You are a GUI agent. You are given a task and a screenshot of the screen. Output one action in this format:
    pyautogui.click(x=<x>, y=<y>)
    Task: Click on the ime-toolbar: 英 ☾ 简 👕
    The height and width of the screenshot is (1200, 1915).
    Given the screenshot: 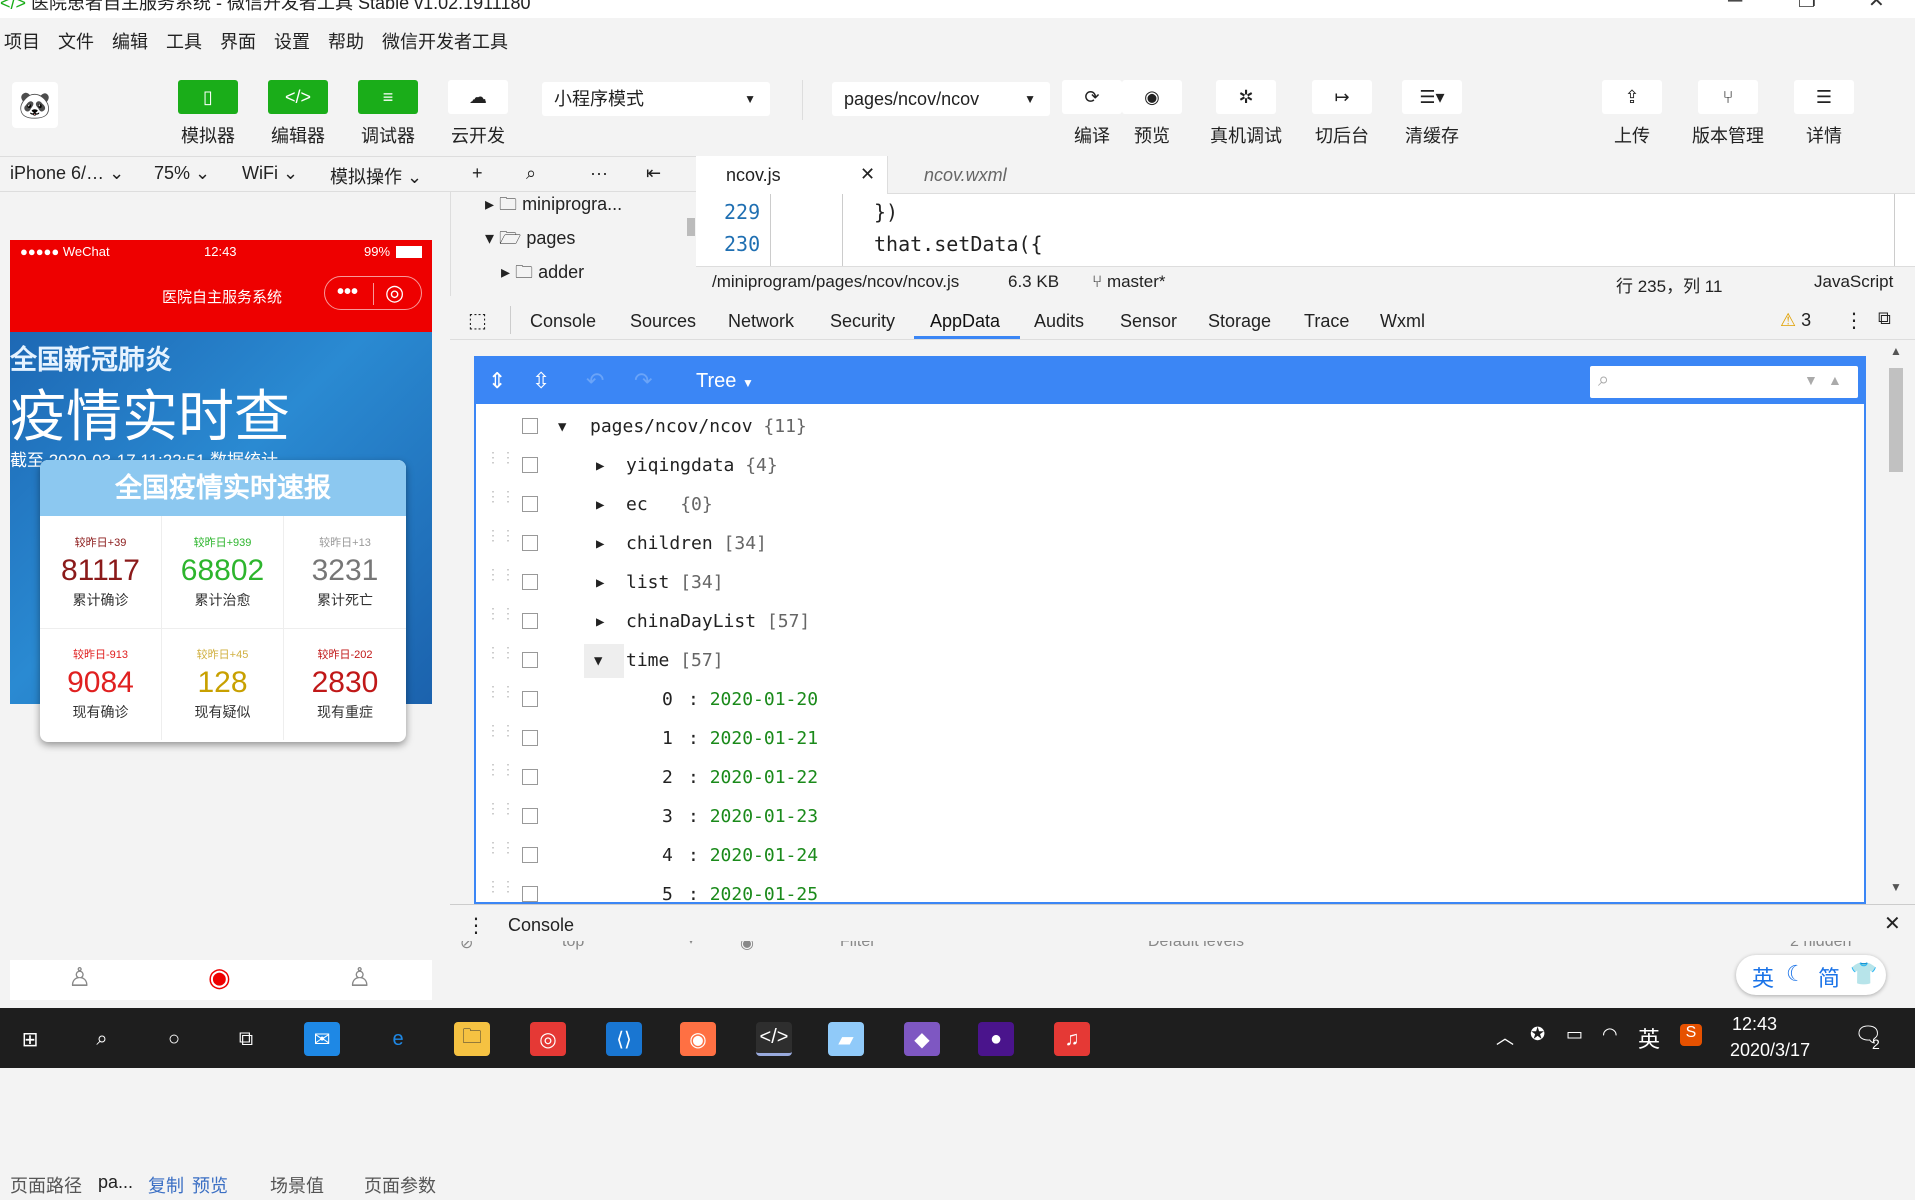 What is the action you would take?
    pyautogui.click(x=1811, y=975)
    